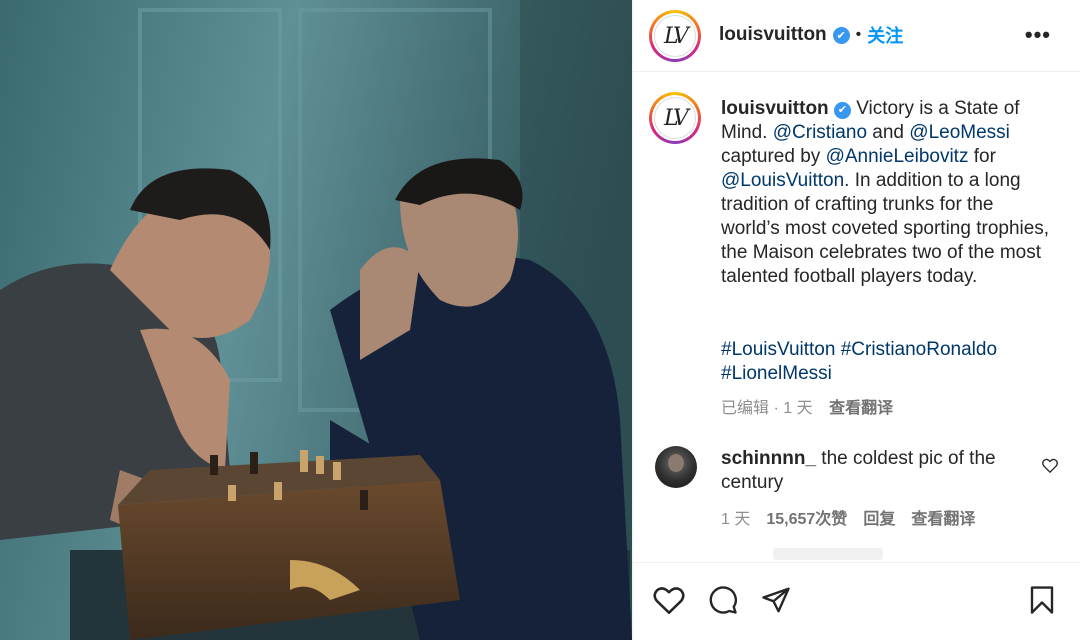 The width and height of the screenshot is (1080, 640). Describe the element at coordinates (775, 108) in the screenshot. I see `caption-username: louisvuitton` at that location.